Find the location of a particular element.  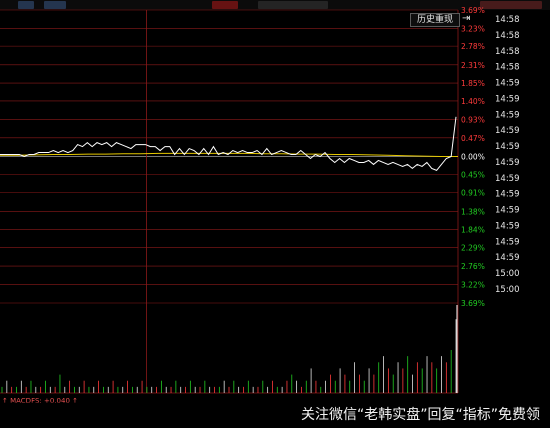

price-line is located at coordinates (228, 143).